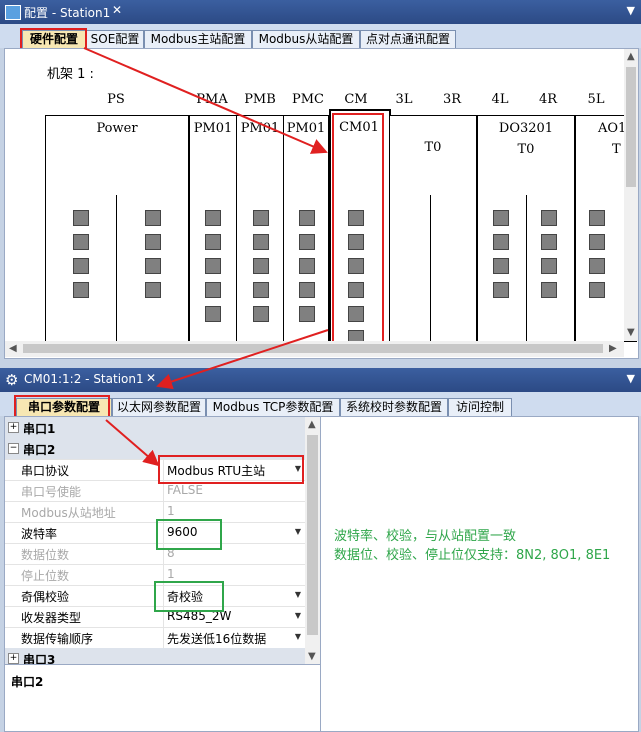 The width and height of the screenshot is (641, 732). Describe the element at coordinates (205, 100) in the screenshot. I see `arrow-hw-to-cm01` at that location.